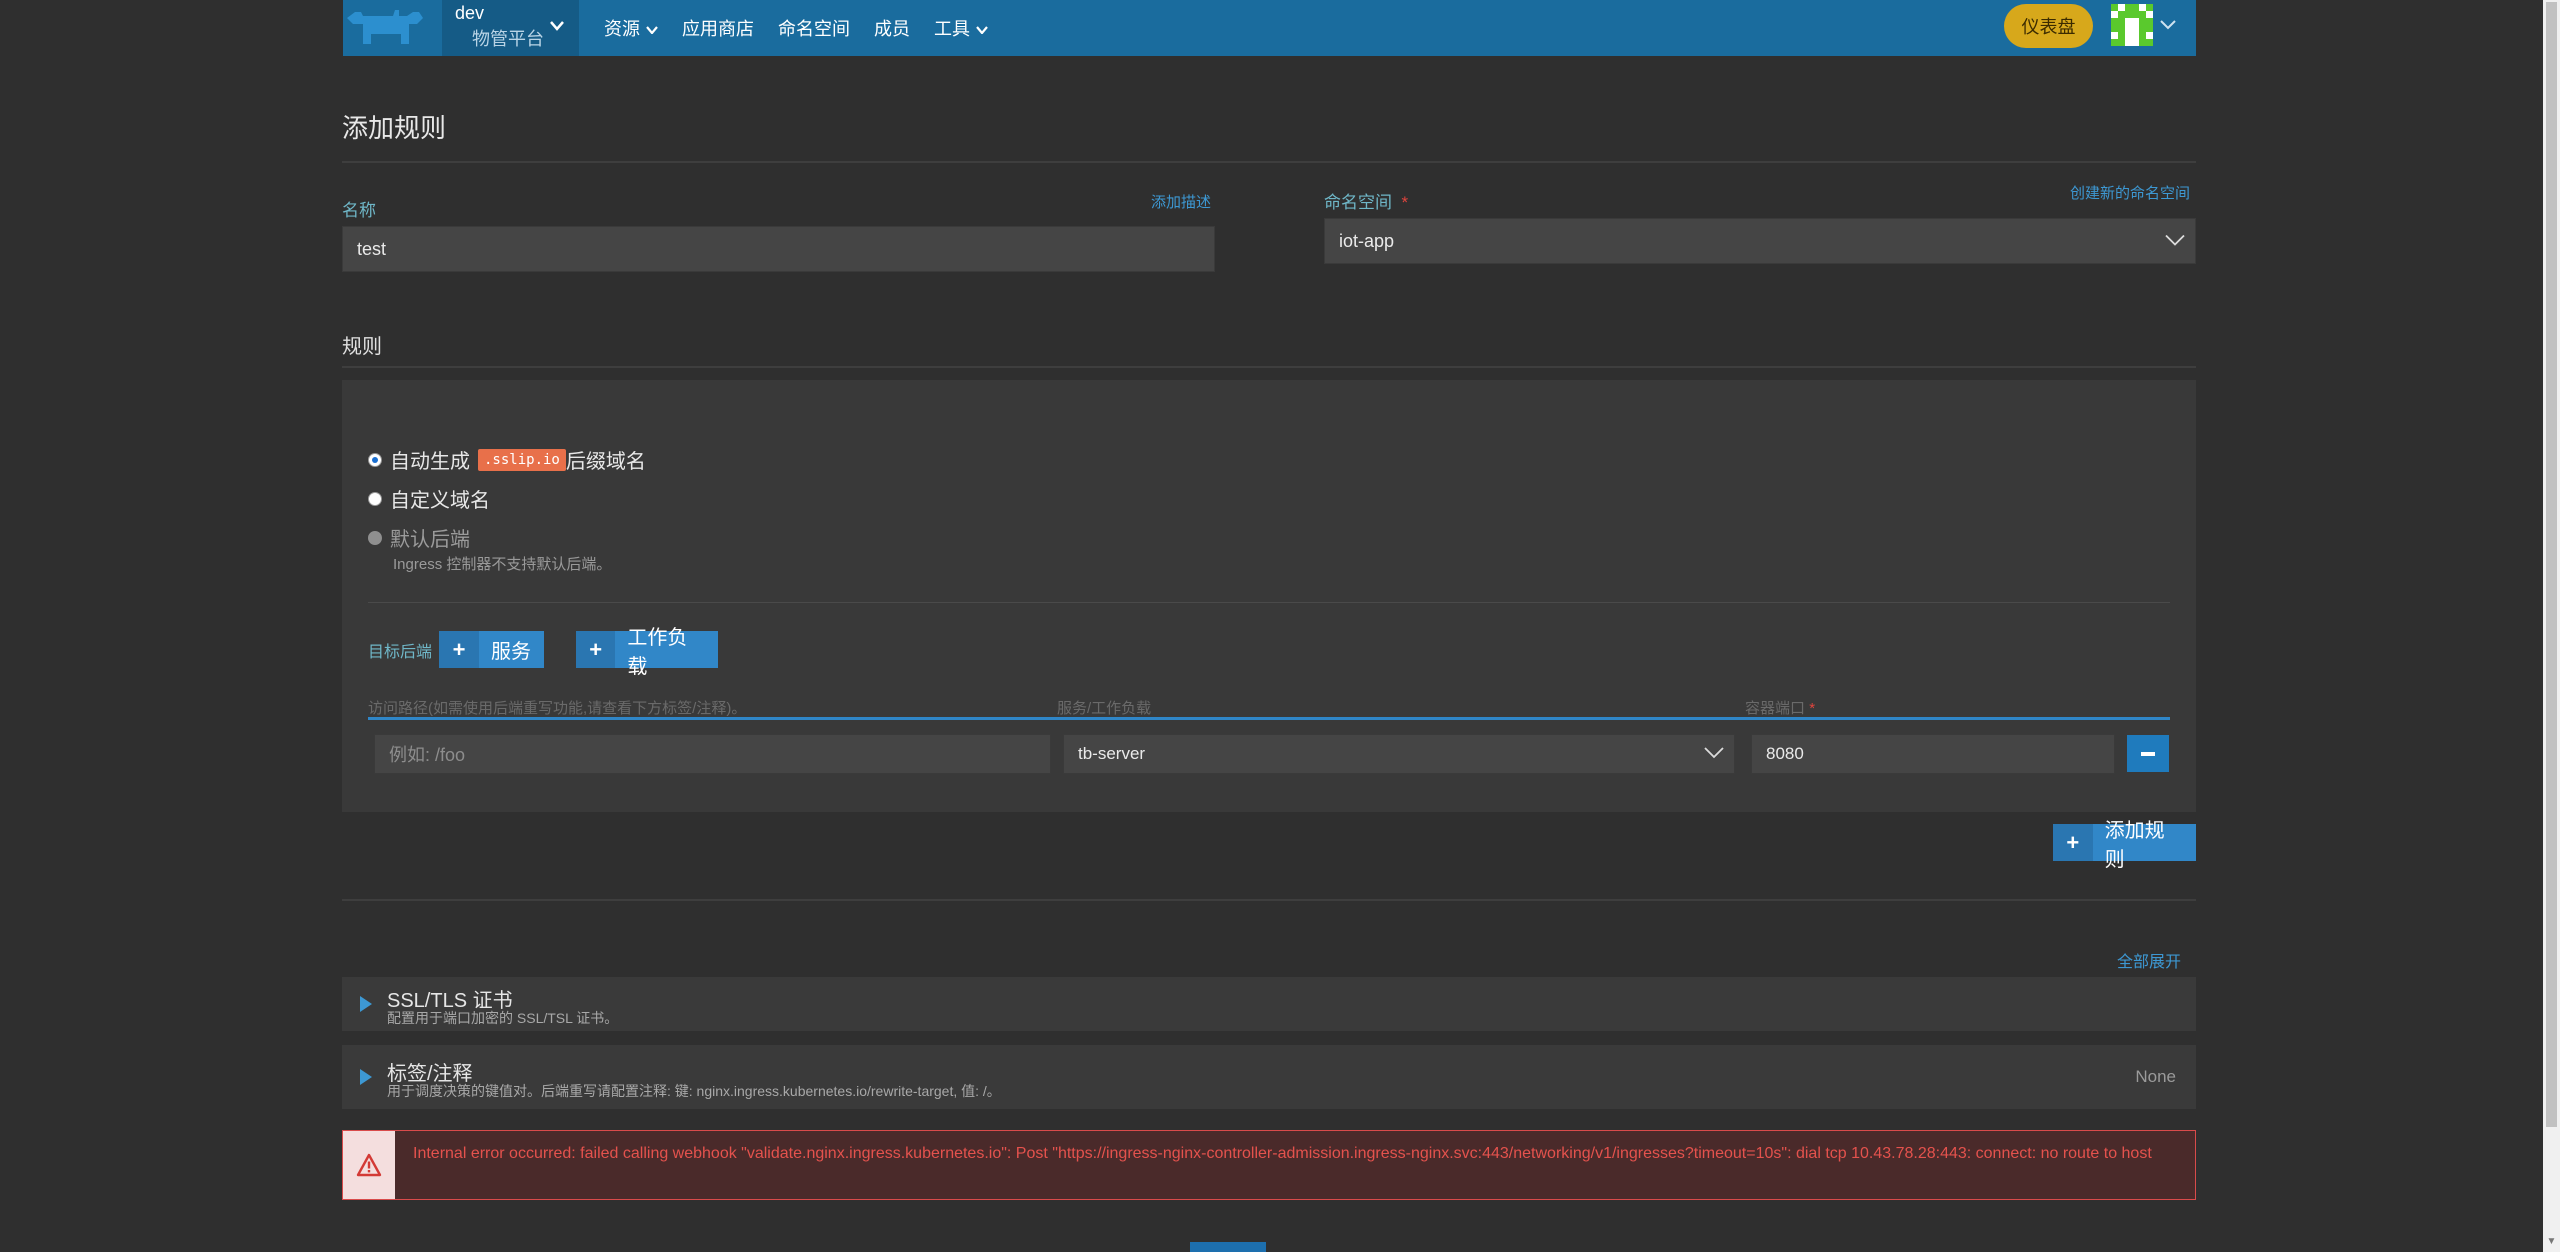  I want to click on radio-label: 自动生成, so click(430, 462).